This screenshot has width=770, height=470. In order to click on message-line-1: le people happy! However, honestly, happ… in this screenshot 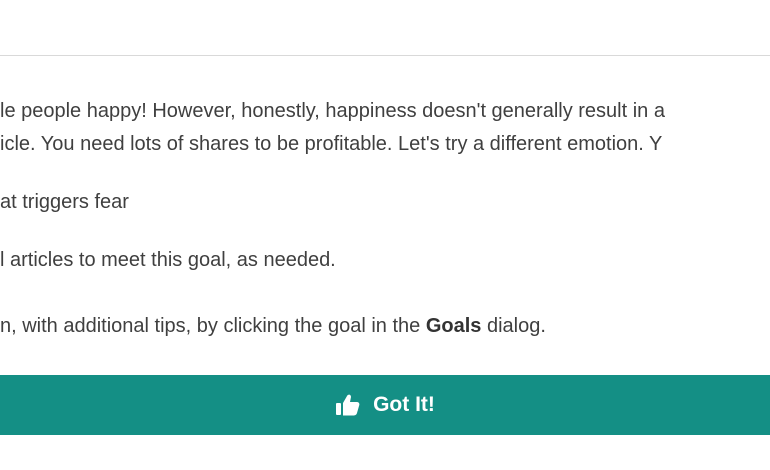, I will do `click(332, 111)`.